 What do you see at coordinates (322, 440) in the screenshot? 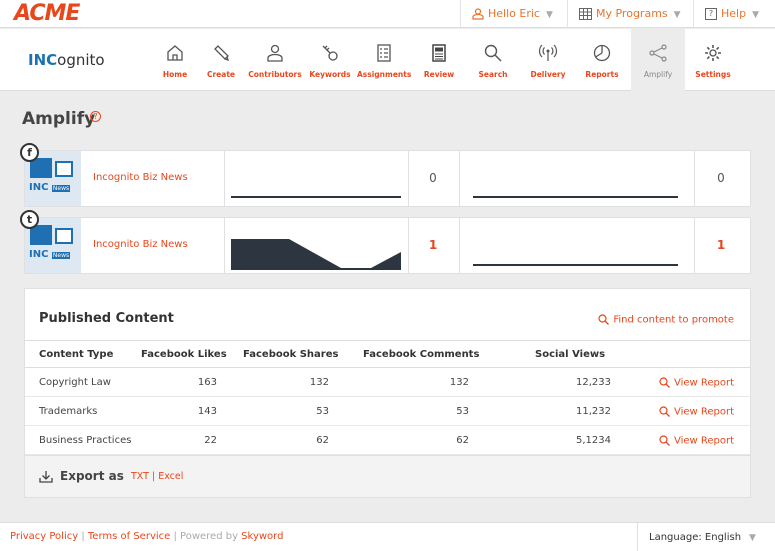
I see `cell-shares: 62` at bounding box center [322, 440].